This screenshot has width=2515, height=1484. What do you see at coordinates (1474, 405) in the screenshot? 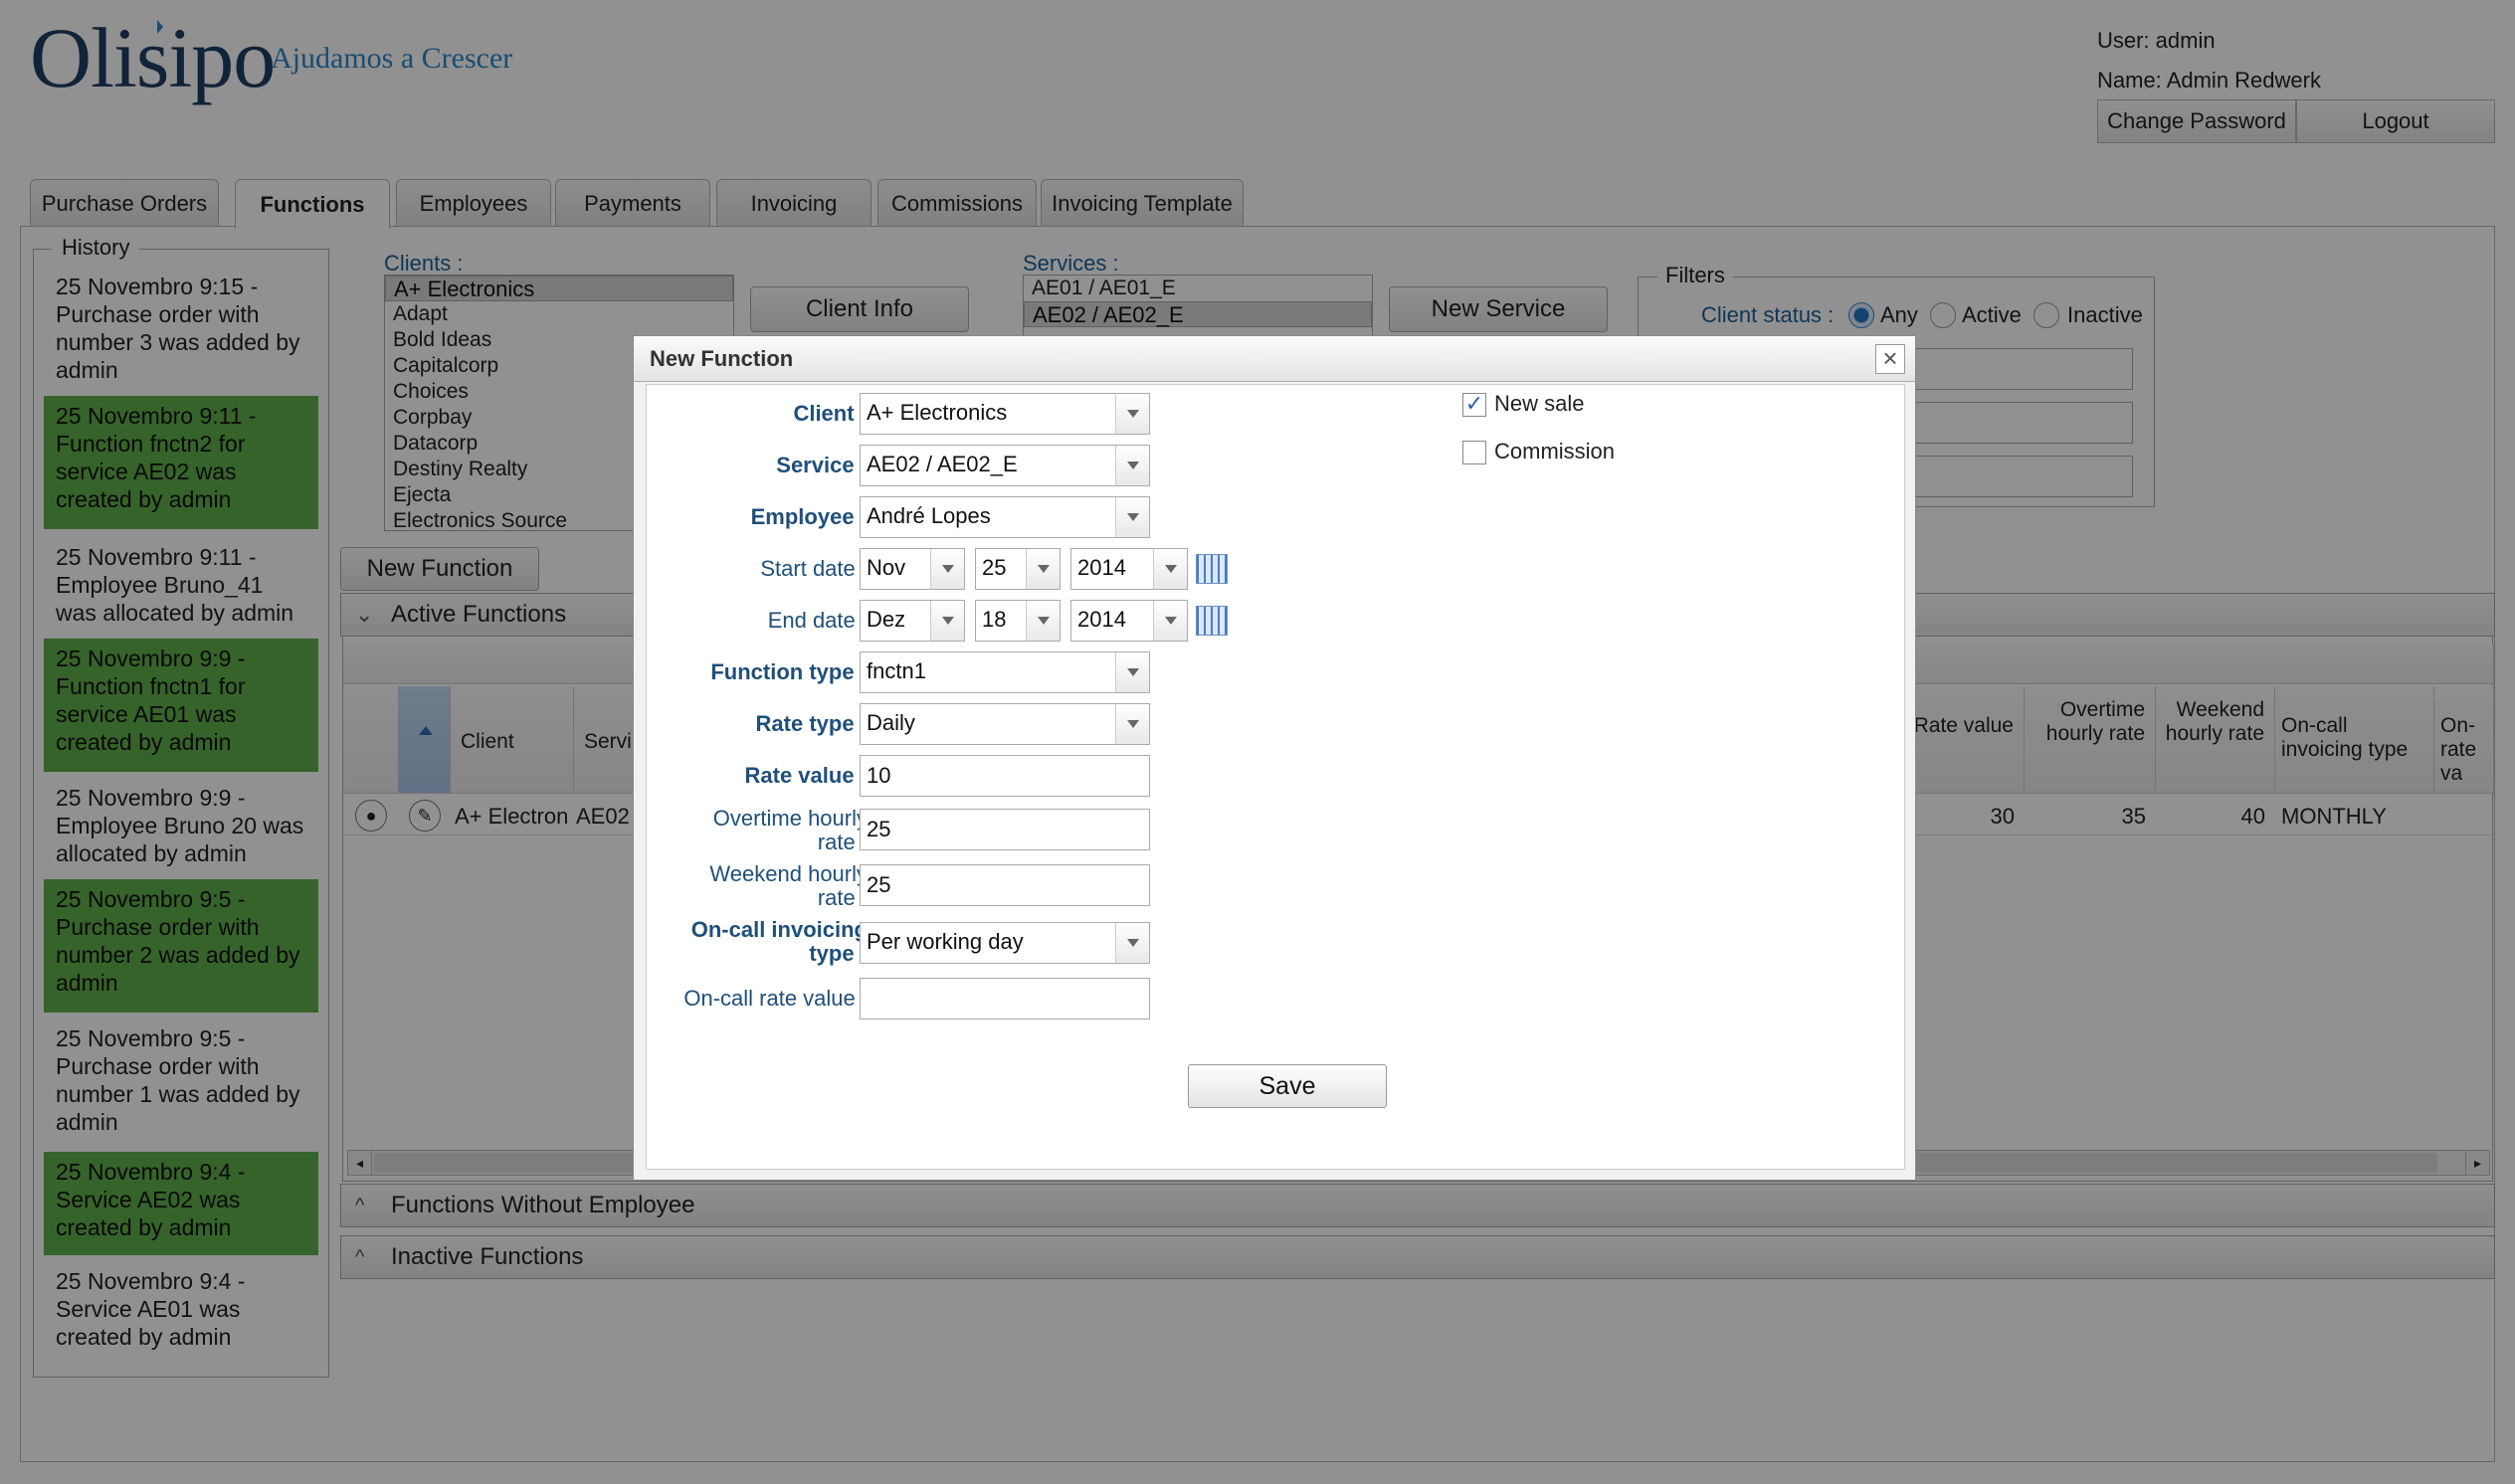
I see `new-sale-checkbox: ✓` at bounding box center [1474, 405].